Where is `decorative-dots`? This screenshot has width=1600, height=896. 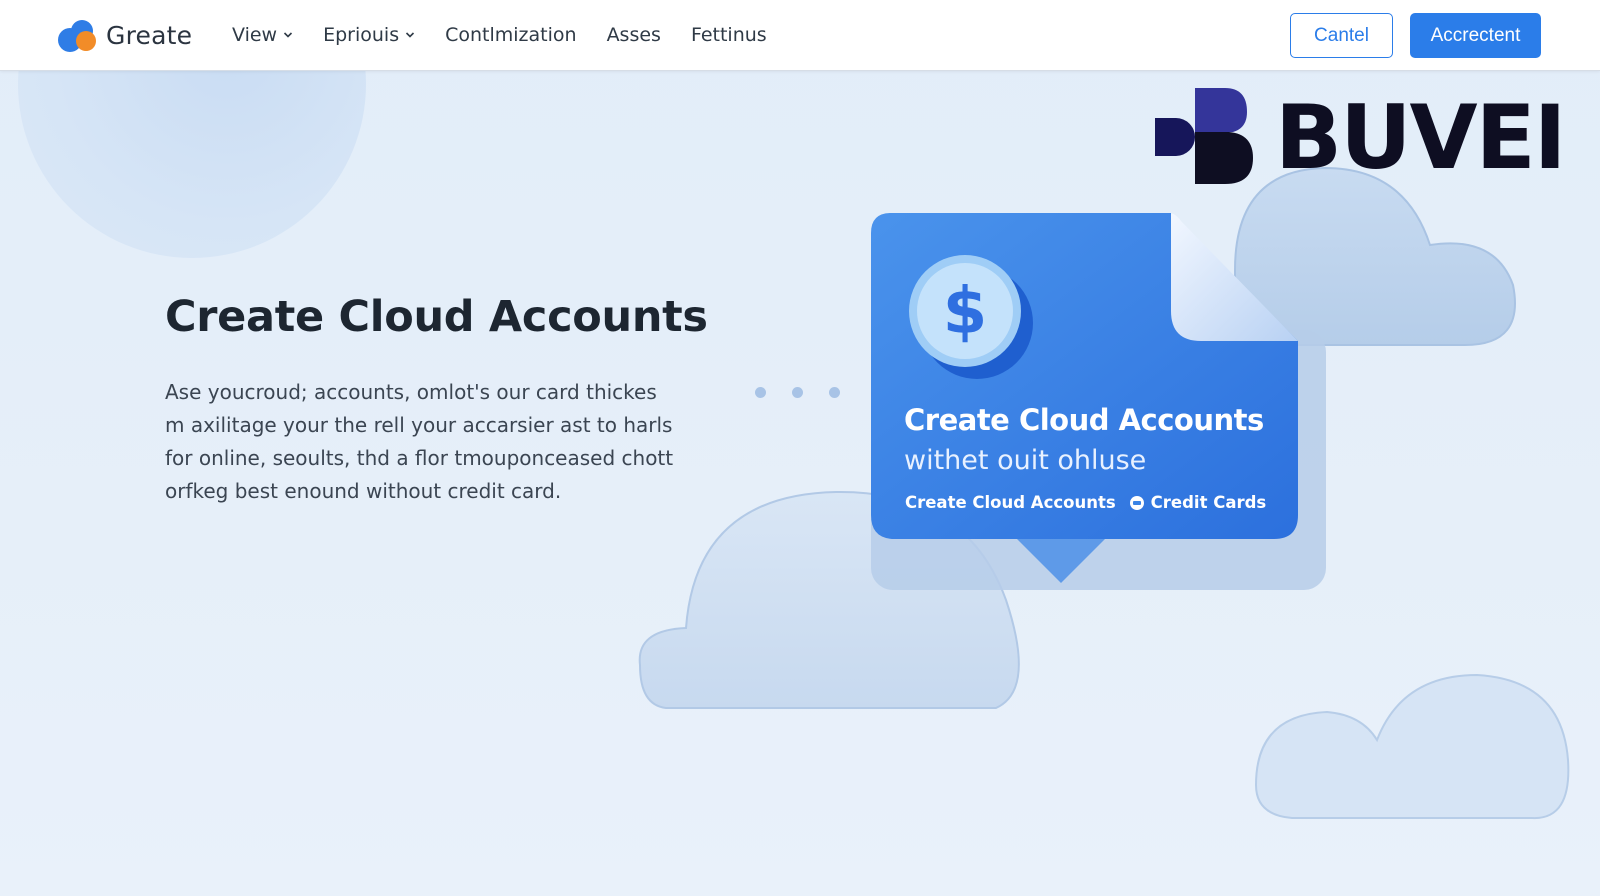
decorative-dots is located at coordinates (810, 392).